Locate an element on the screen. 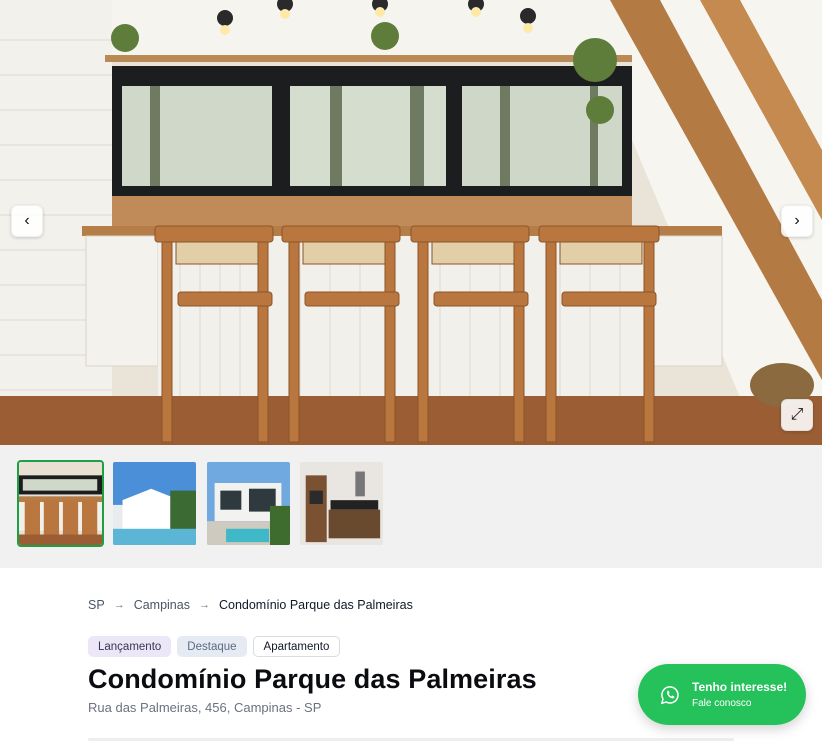 The width and height of the screenshot is (822, 741). pool-thumbnail-image is located at coordinates (154, 503).